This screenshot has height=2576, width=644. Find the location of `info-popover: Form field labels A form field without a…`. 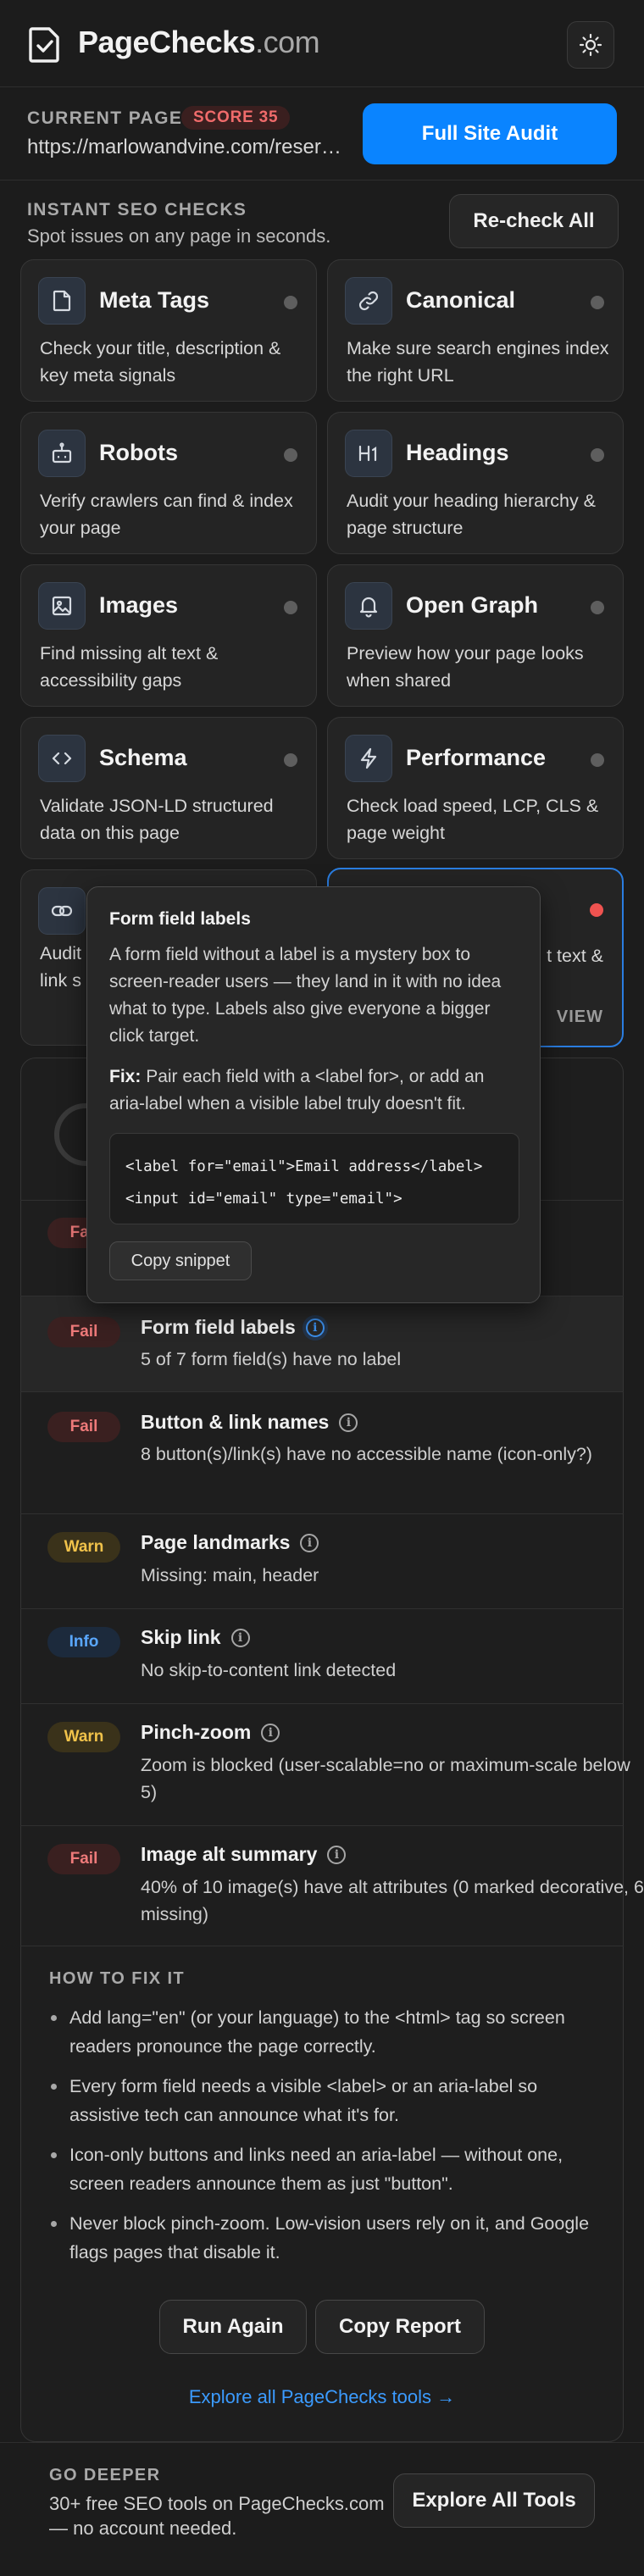

info-popover: Form field labels A form field without a… is located at coordinates (313, 1094).